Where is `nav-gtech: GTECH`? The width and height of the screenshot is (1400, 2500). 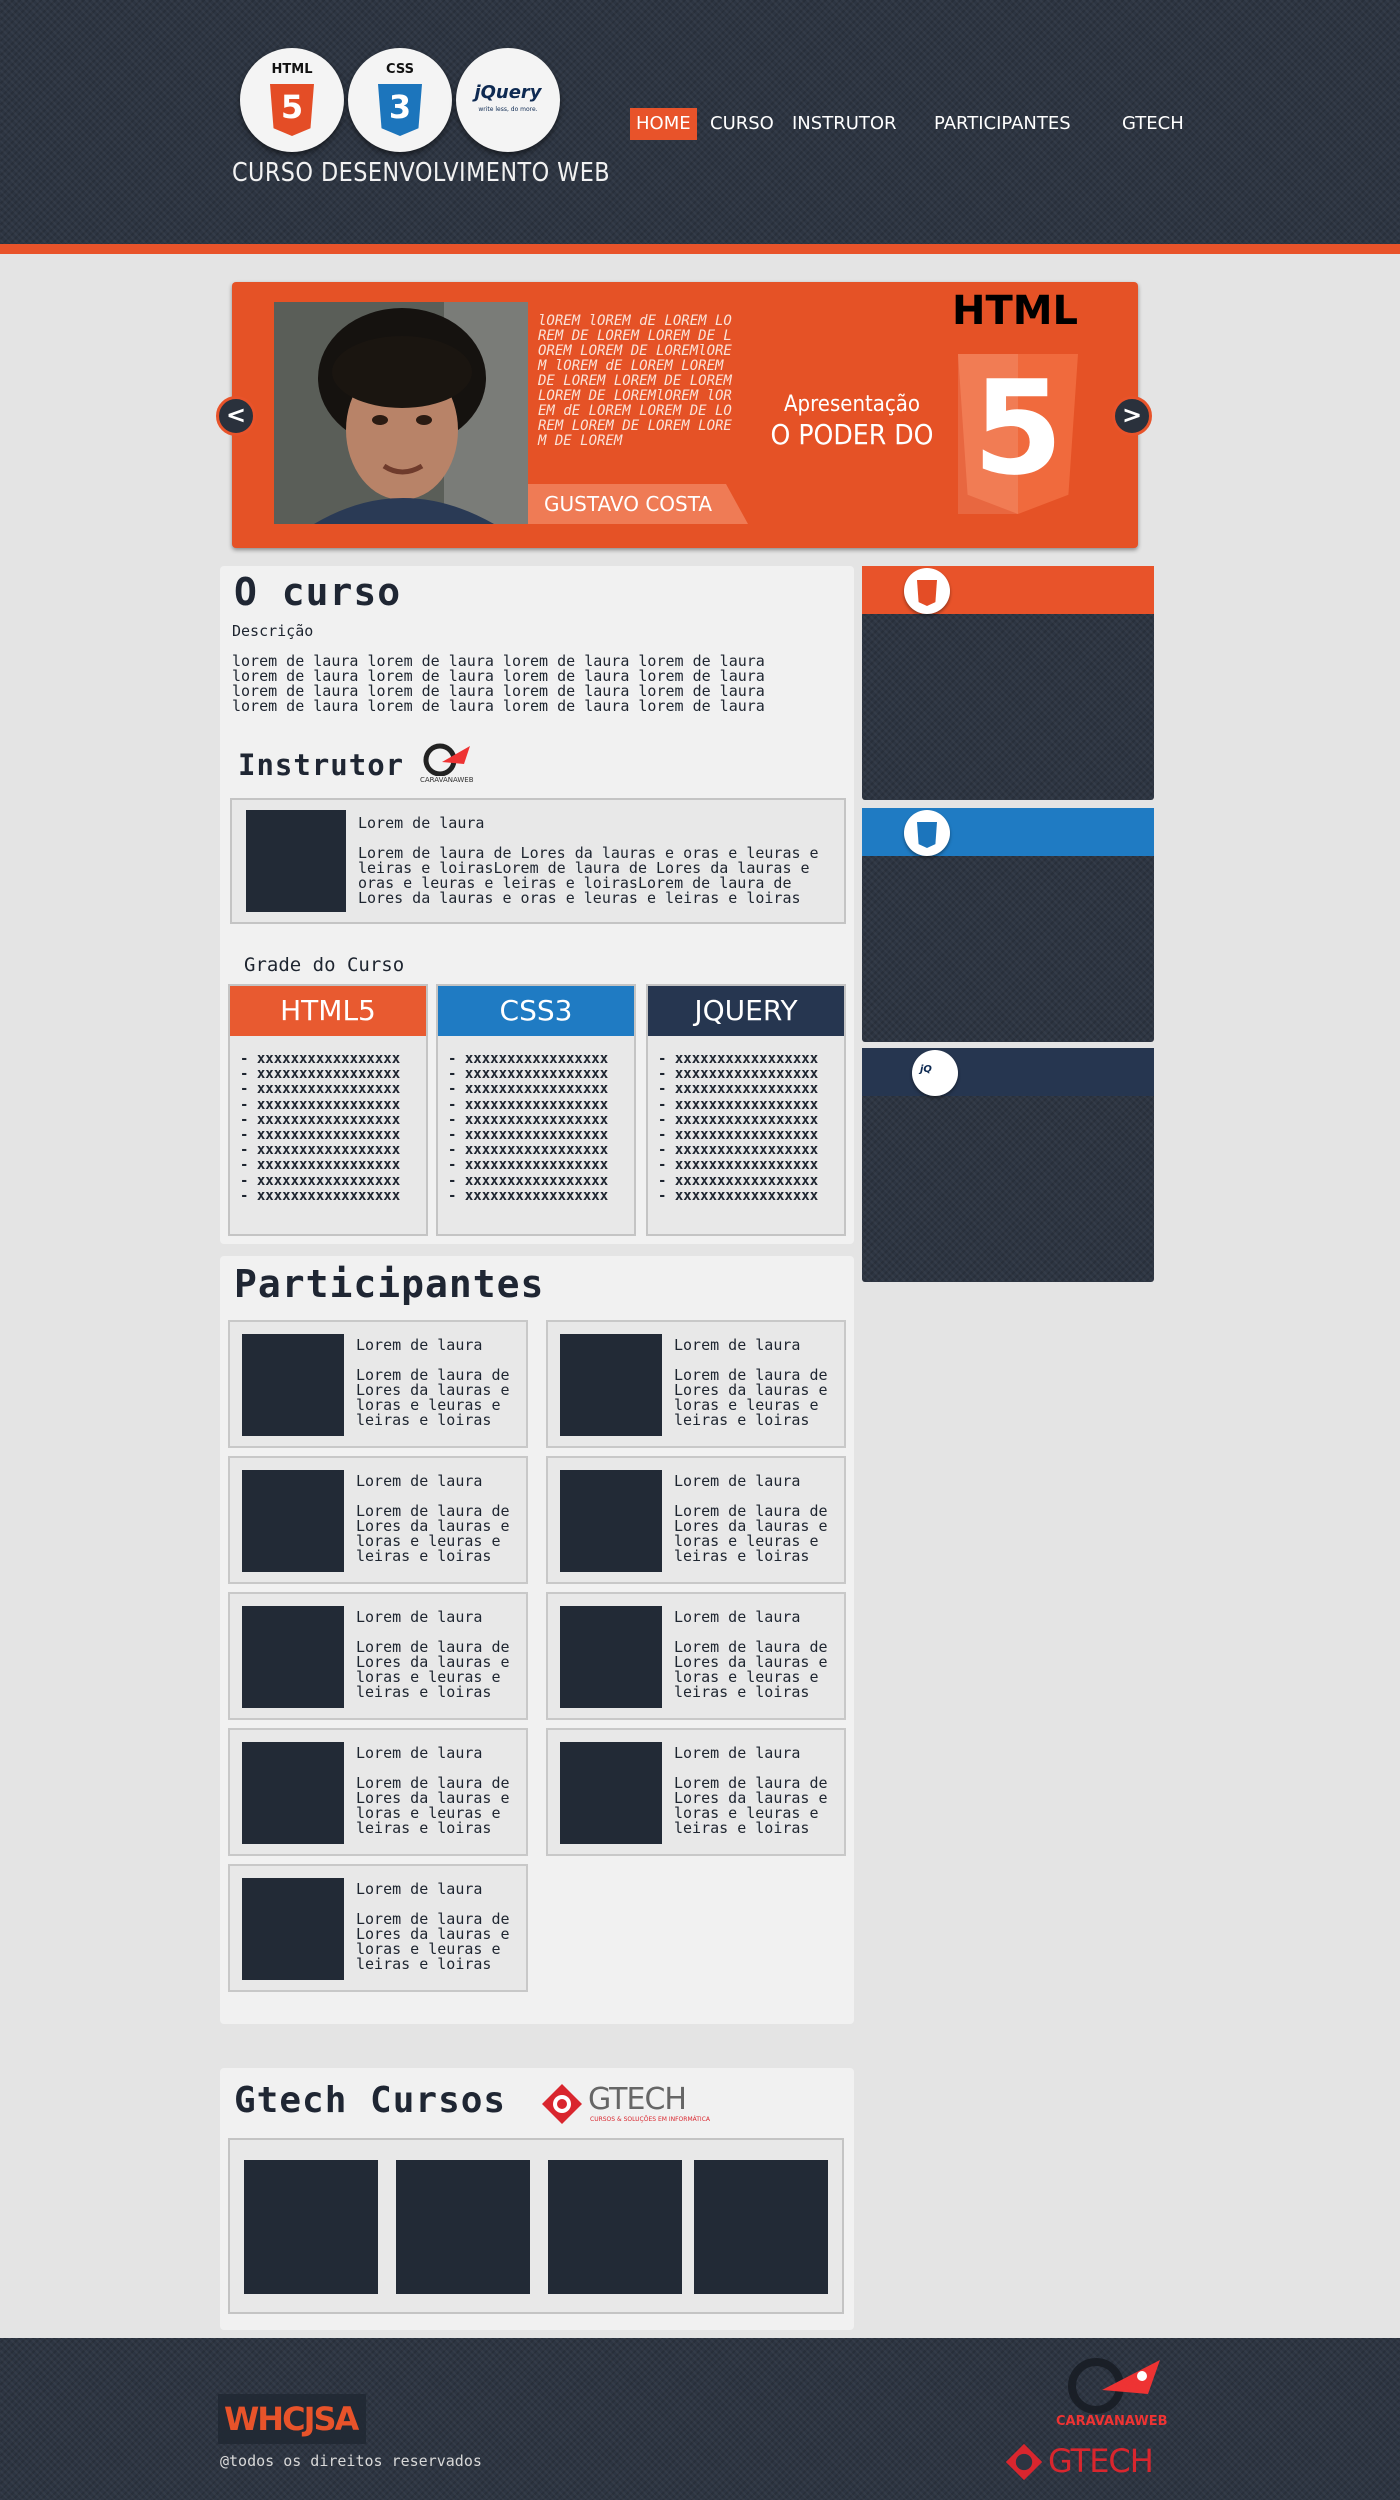 nav-gtech: GTECH is located at coordinates (1153, 124).